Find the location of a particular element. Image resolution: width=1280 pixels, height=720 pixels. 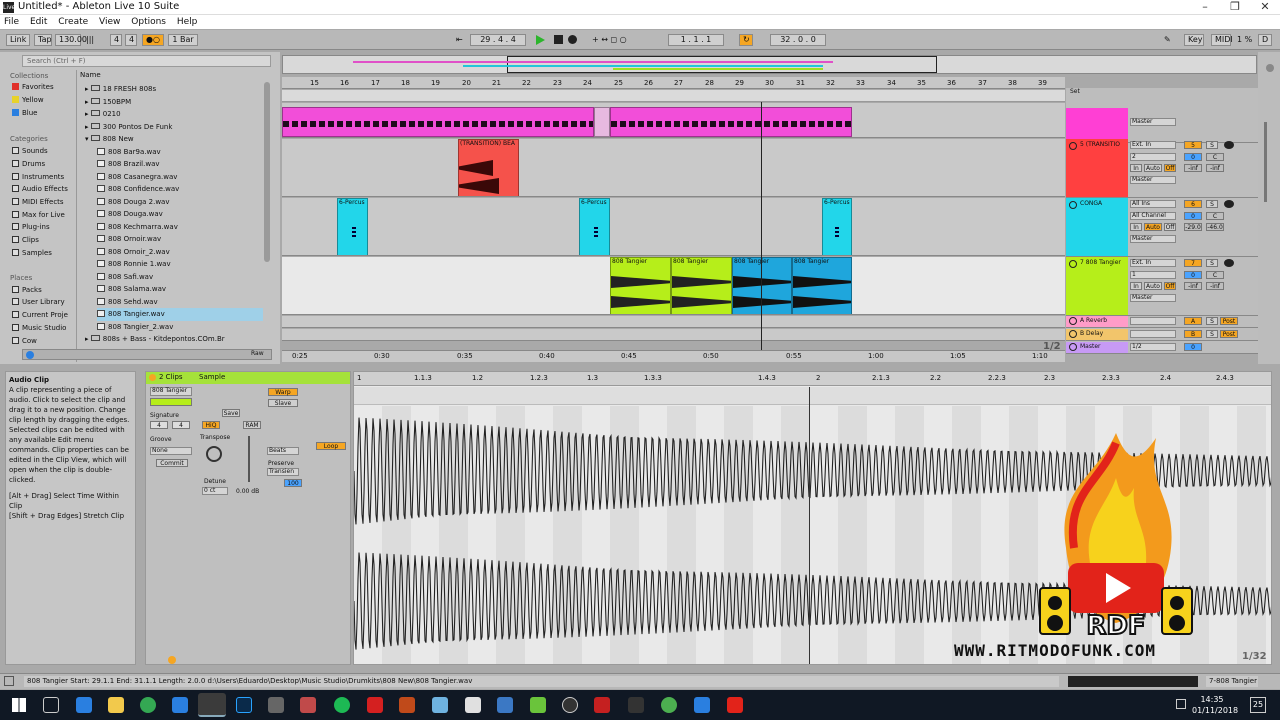

menu-create: Create is located at coordinates (73, 22).